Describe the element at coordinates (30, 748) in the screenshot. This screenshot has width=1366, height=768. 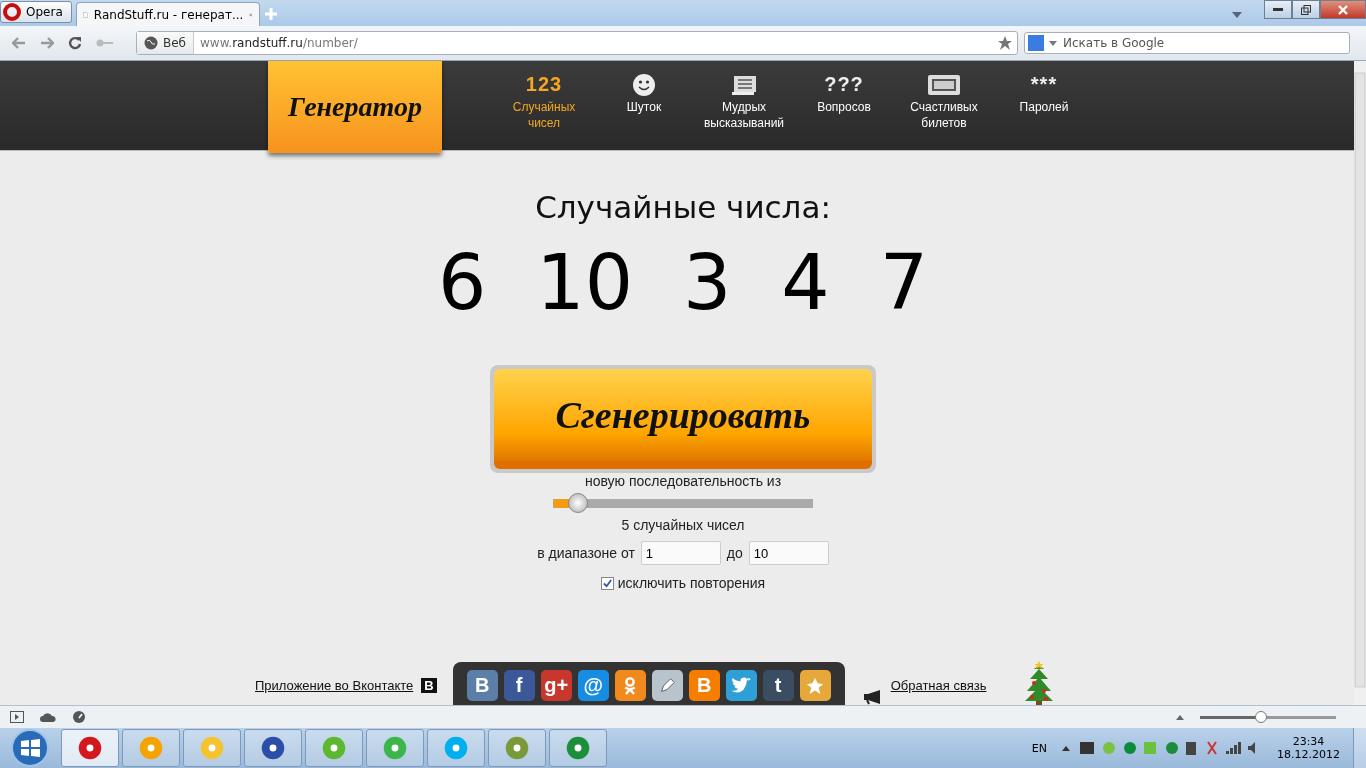
I see `start-button` at that location.